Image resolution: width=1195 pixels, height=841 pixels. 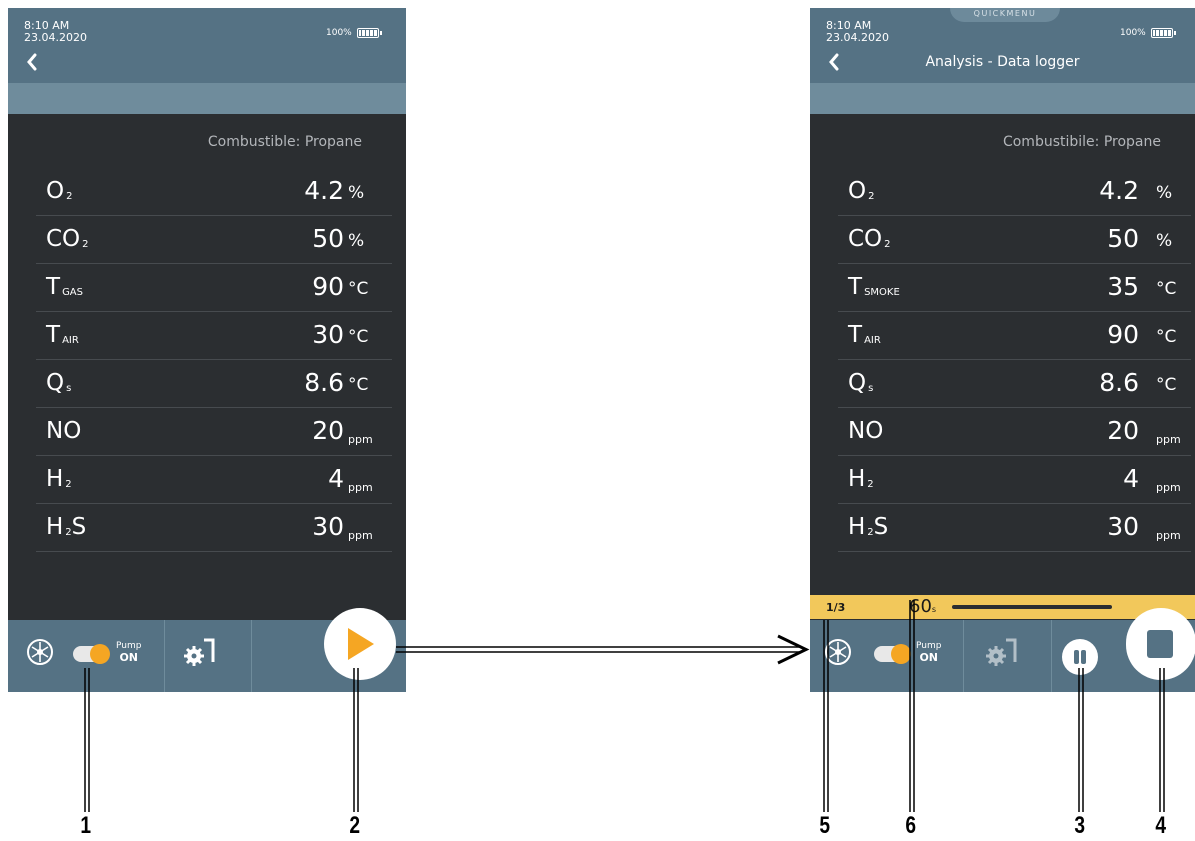 I want to click on callout-5: 5, so click(x=825, y=825).